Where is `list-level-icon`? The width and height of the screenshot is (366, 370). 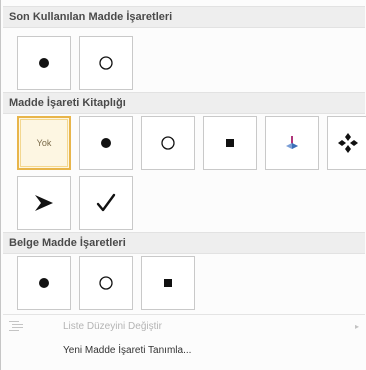
list-level-icon is located at coordinates (16, 326).